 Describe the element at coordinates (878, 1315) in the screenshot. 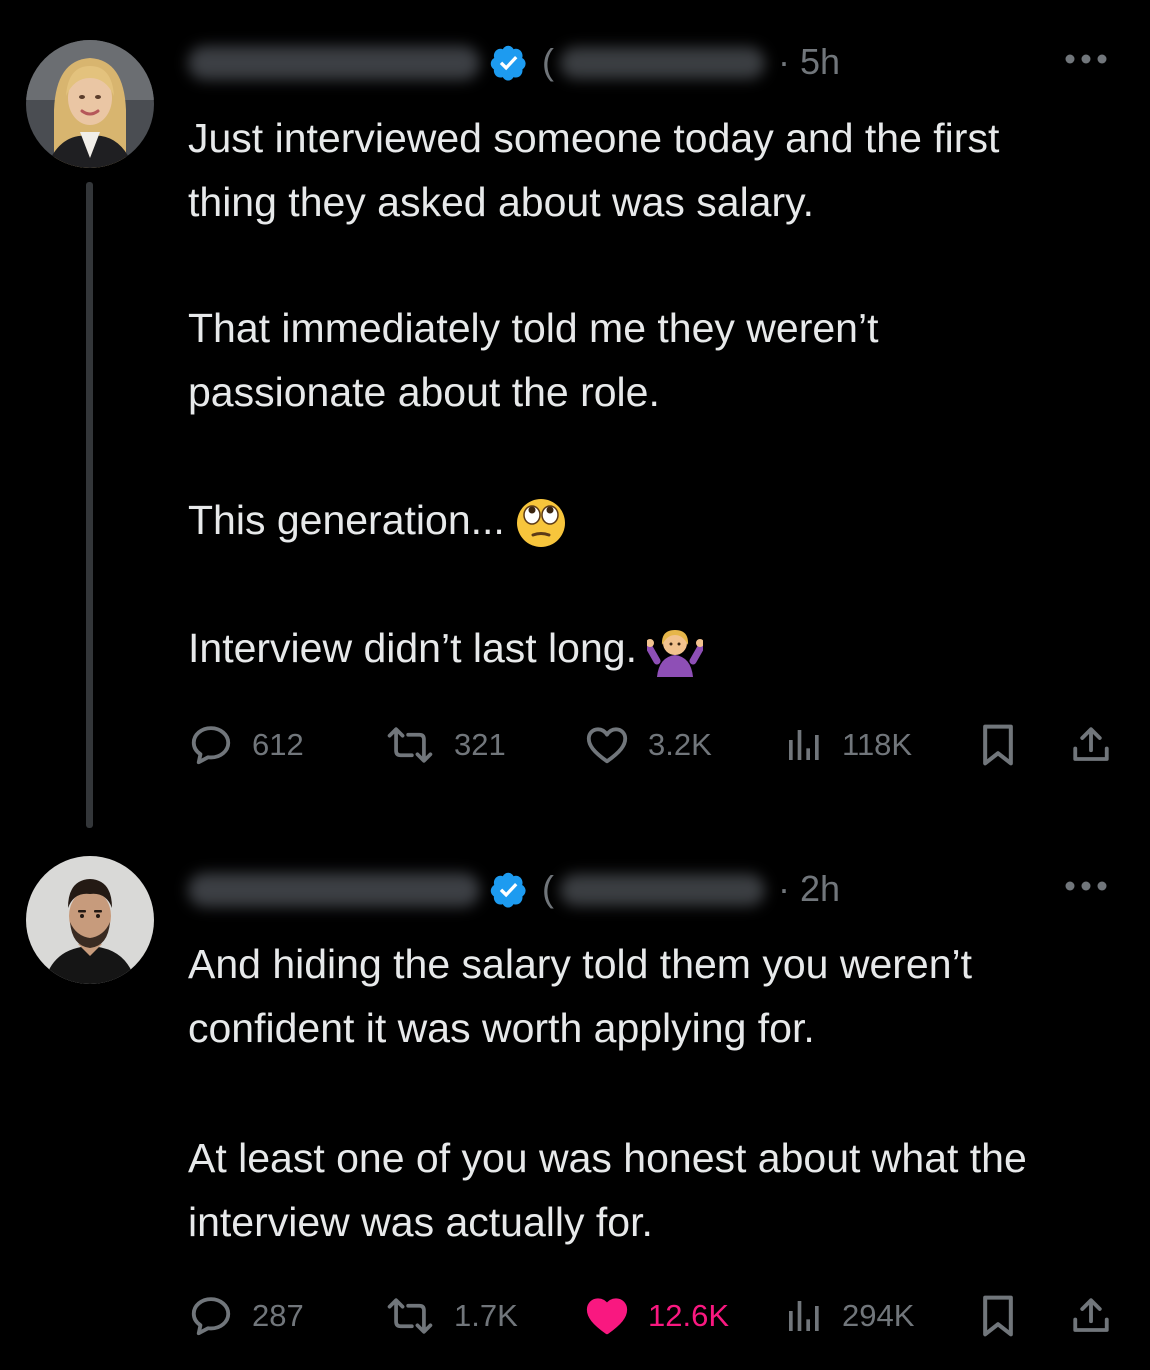

I see `views-count: 294K` at that location.